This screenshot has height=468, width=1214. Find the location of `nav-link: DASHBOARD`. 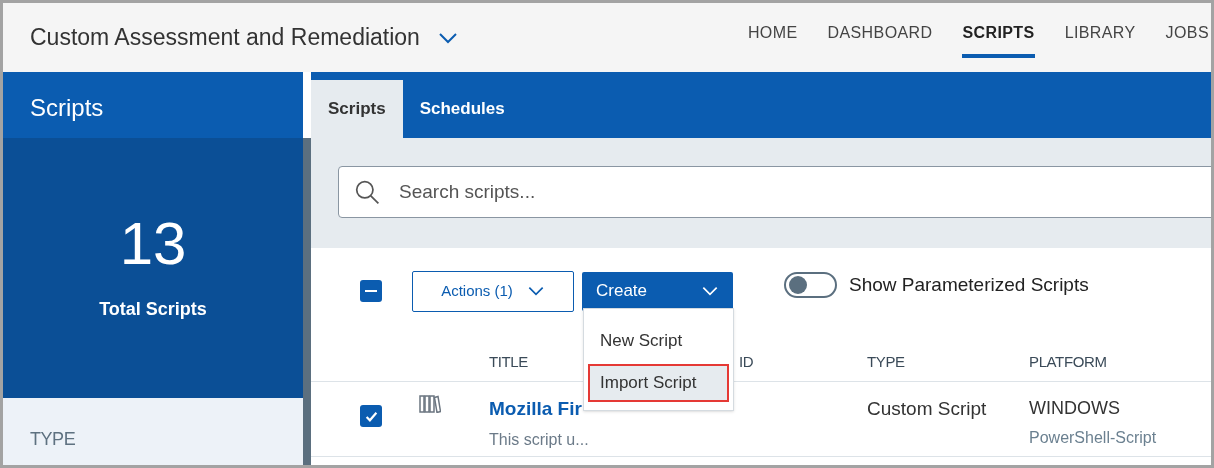

nav-link: DASHBOARD is located at coordinates (880, 37).